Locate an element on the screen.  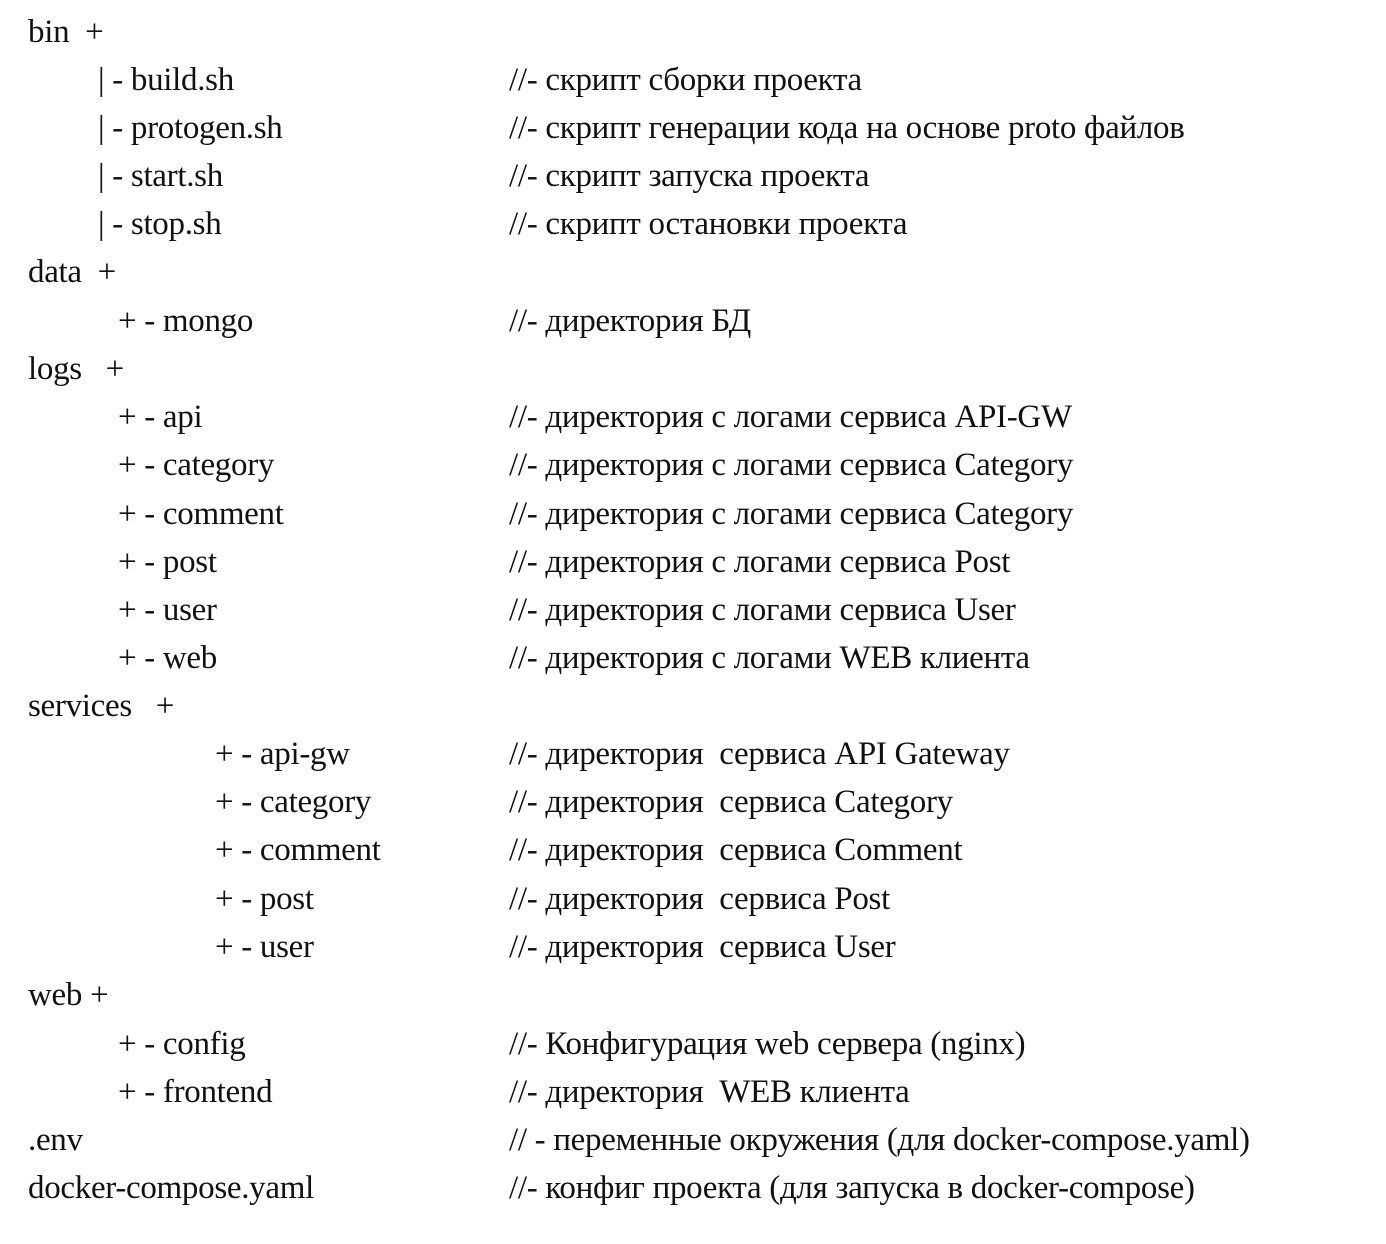
entry-comment: //- директория сервиса API Gateway is located at coordinates (759, 754).